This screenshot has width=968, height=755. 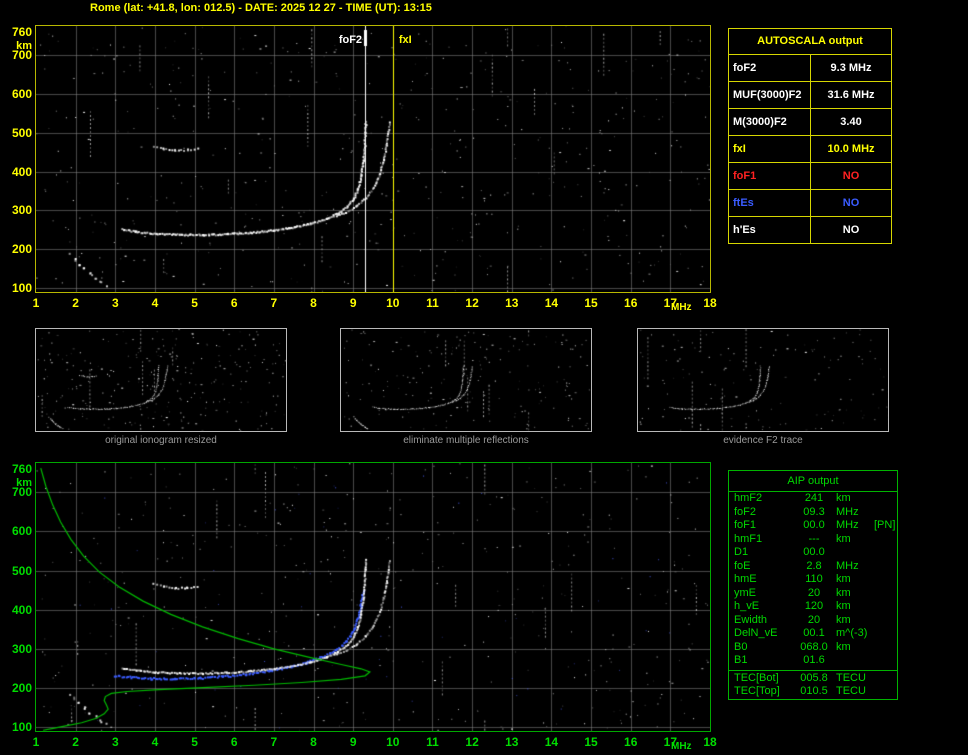 I want to click on x-tick-label: 1, so click(x=36, y=742).